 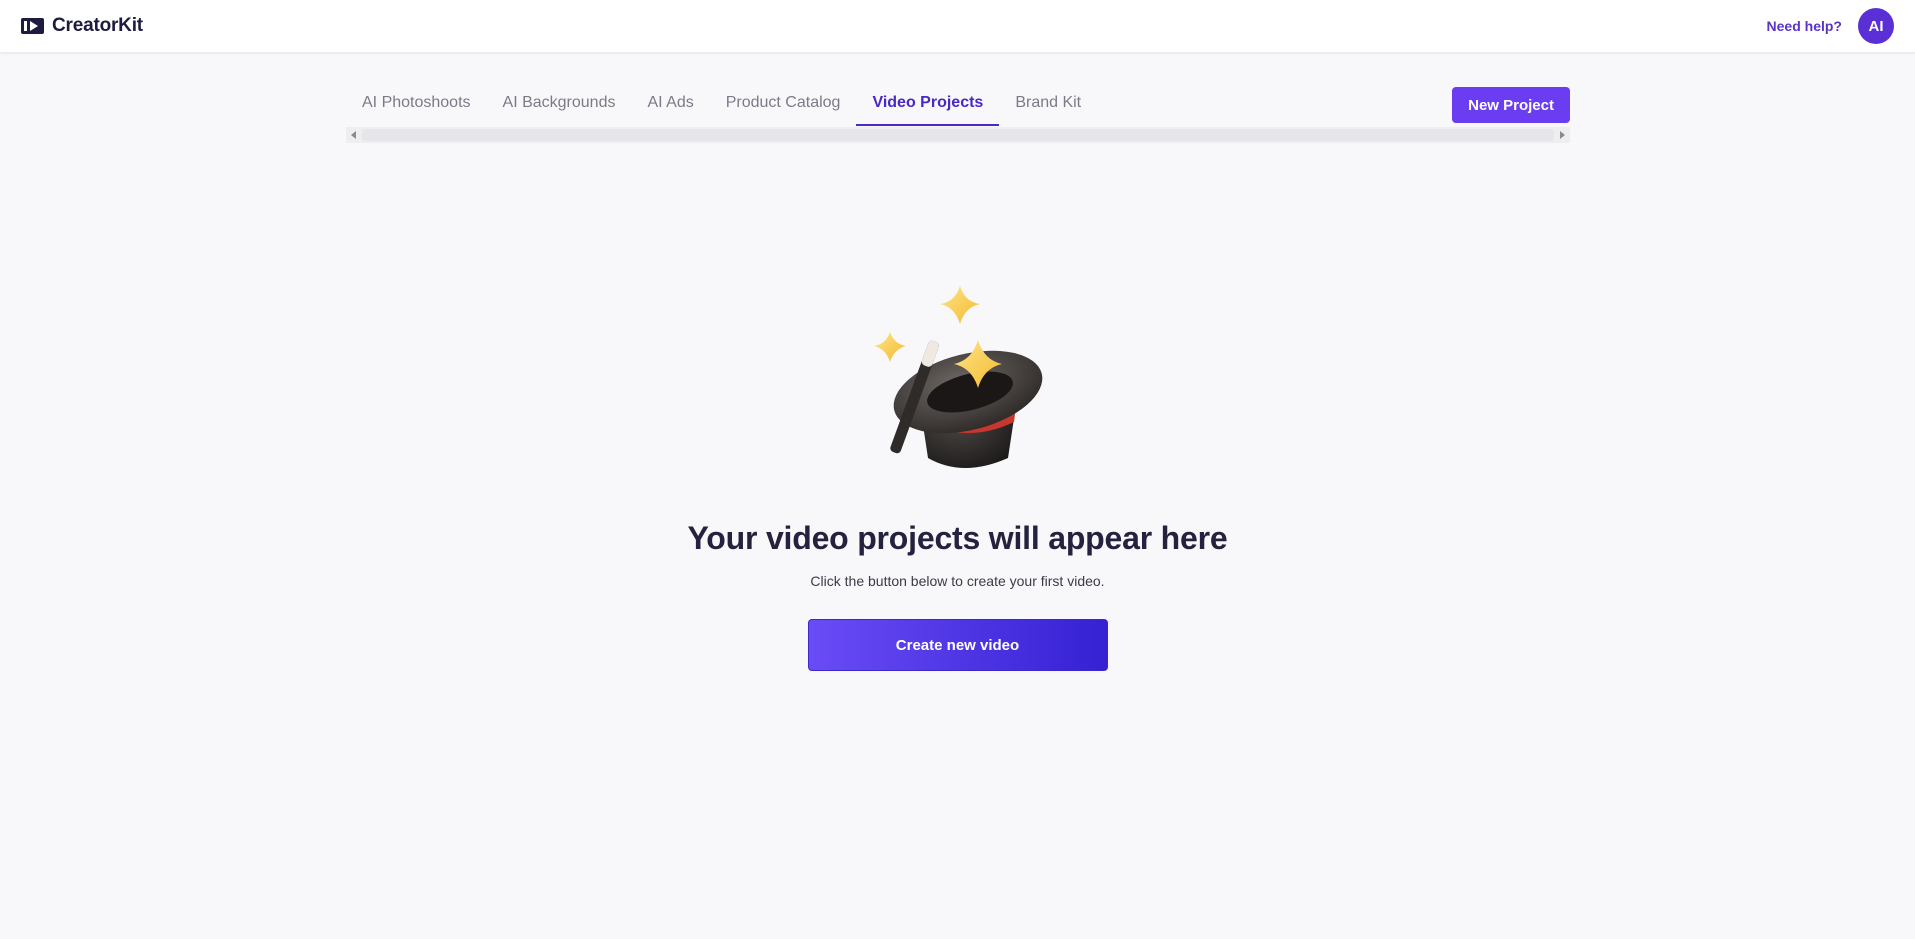 What do you see at coordinates (1562, 135) in the screenshot?
I see `scroll-right-arrow-icon` at bounding box center [1562, 135].